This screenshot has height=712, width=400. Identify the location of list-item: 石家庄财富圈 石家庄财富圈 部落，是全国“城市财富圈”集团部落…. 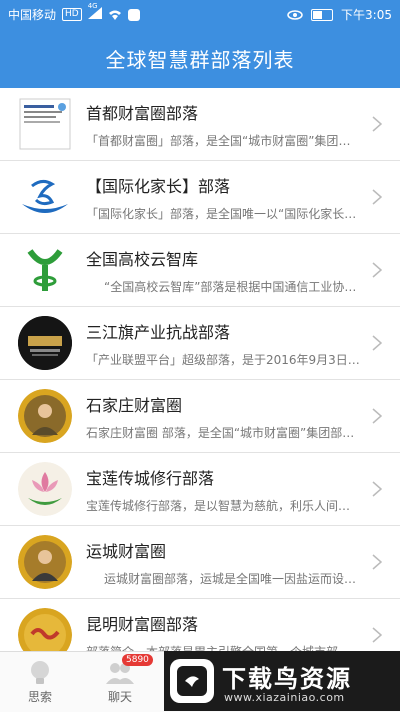
(200, 416).